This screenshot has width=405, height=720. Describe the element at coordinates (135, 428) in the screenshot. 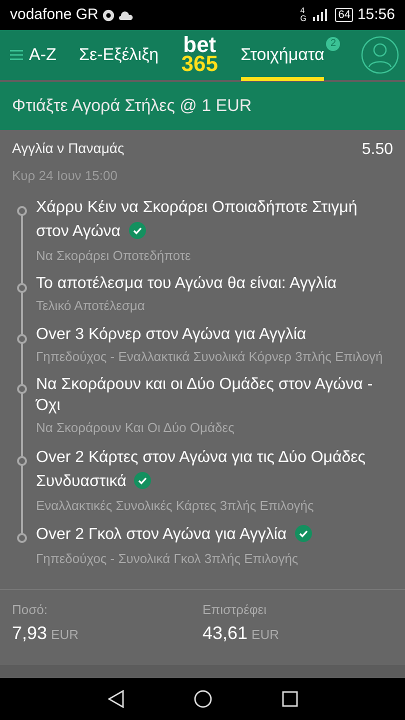

I see `market-name: Να Σκοράρουν Και Οι Δύο Ομάδες` at that location.